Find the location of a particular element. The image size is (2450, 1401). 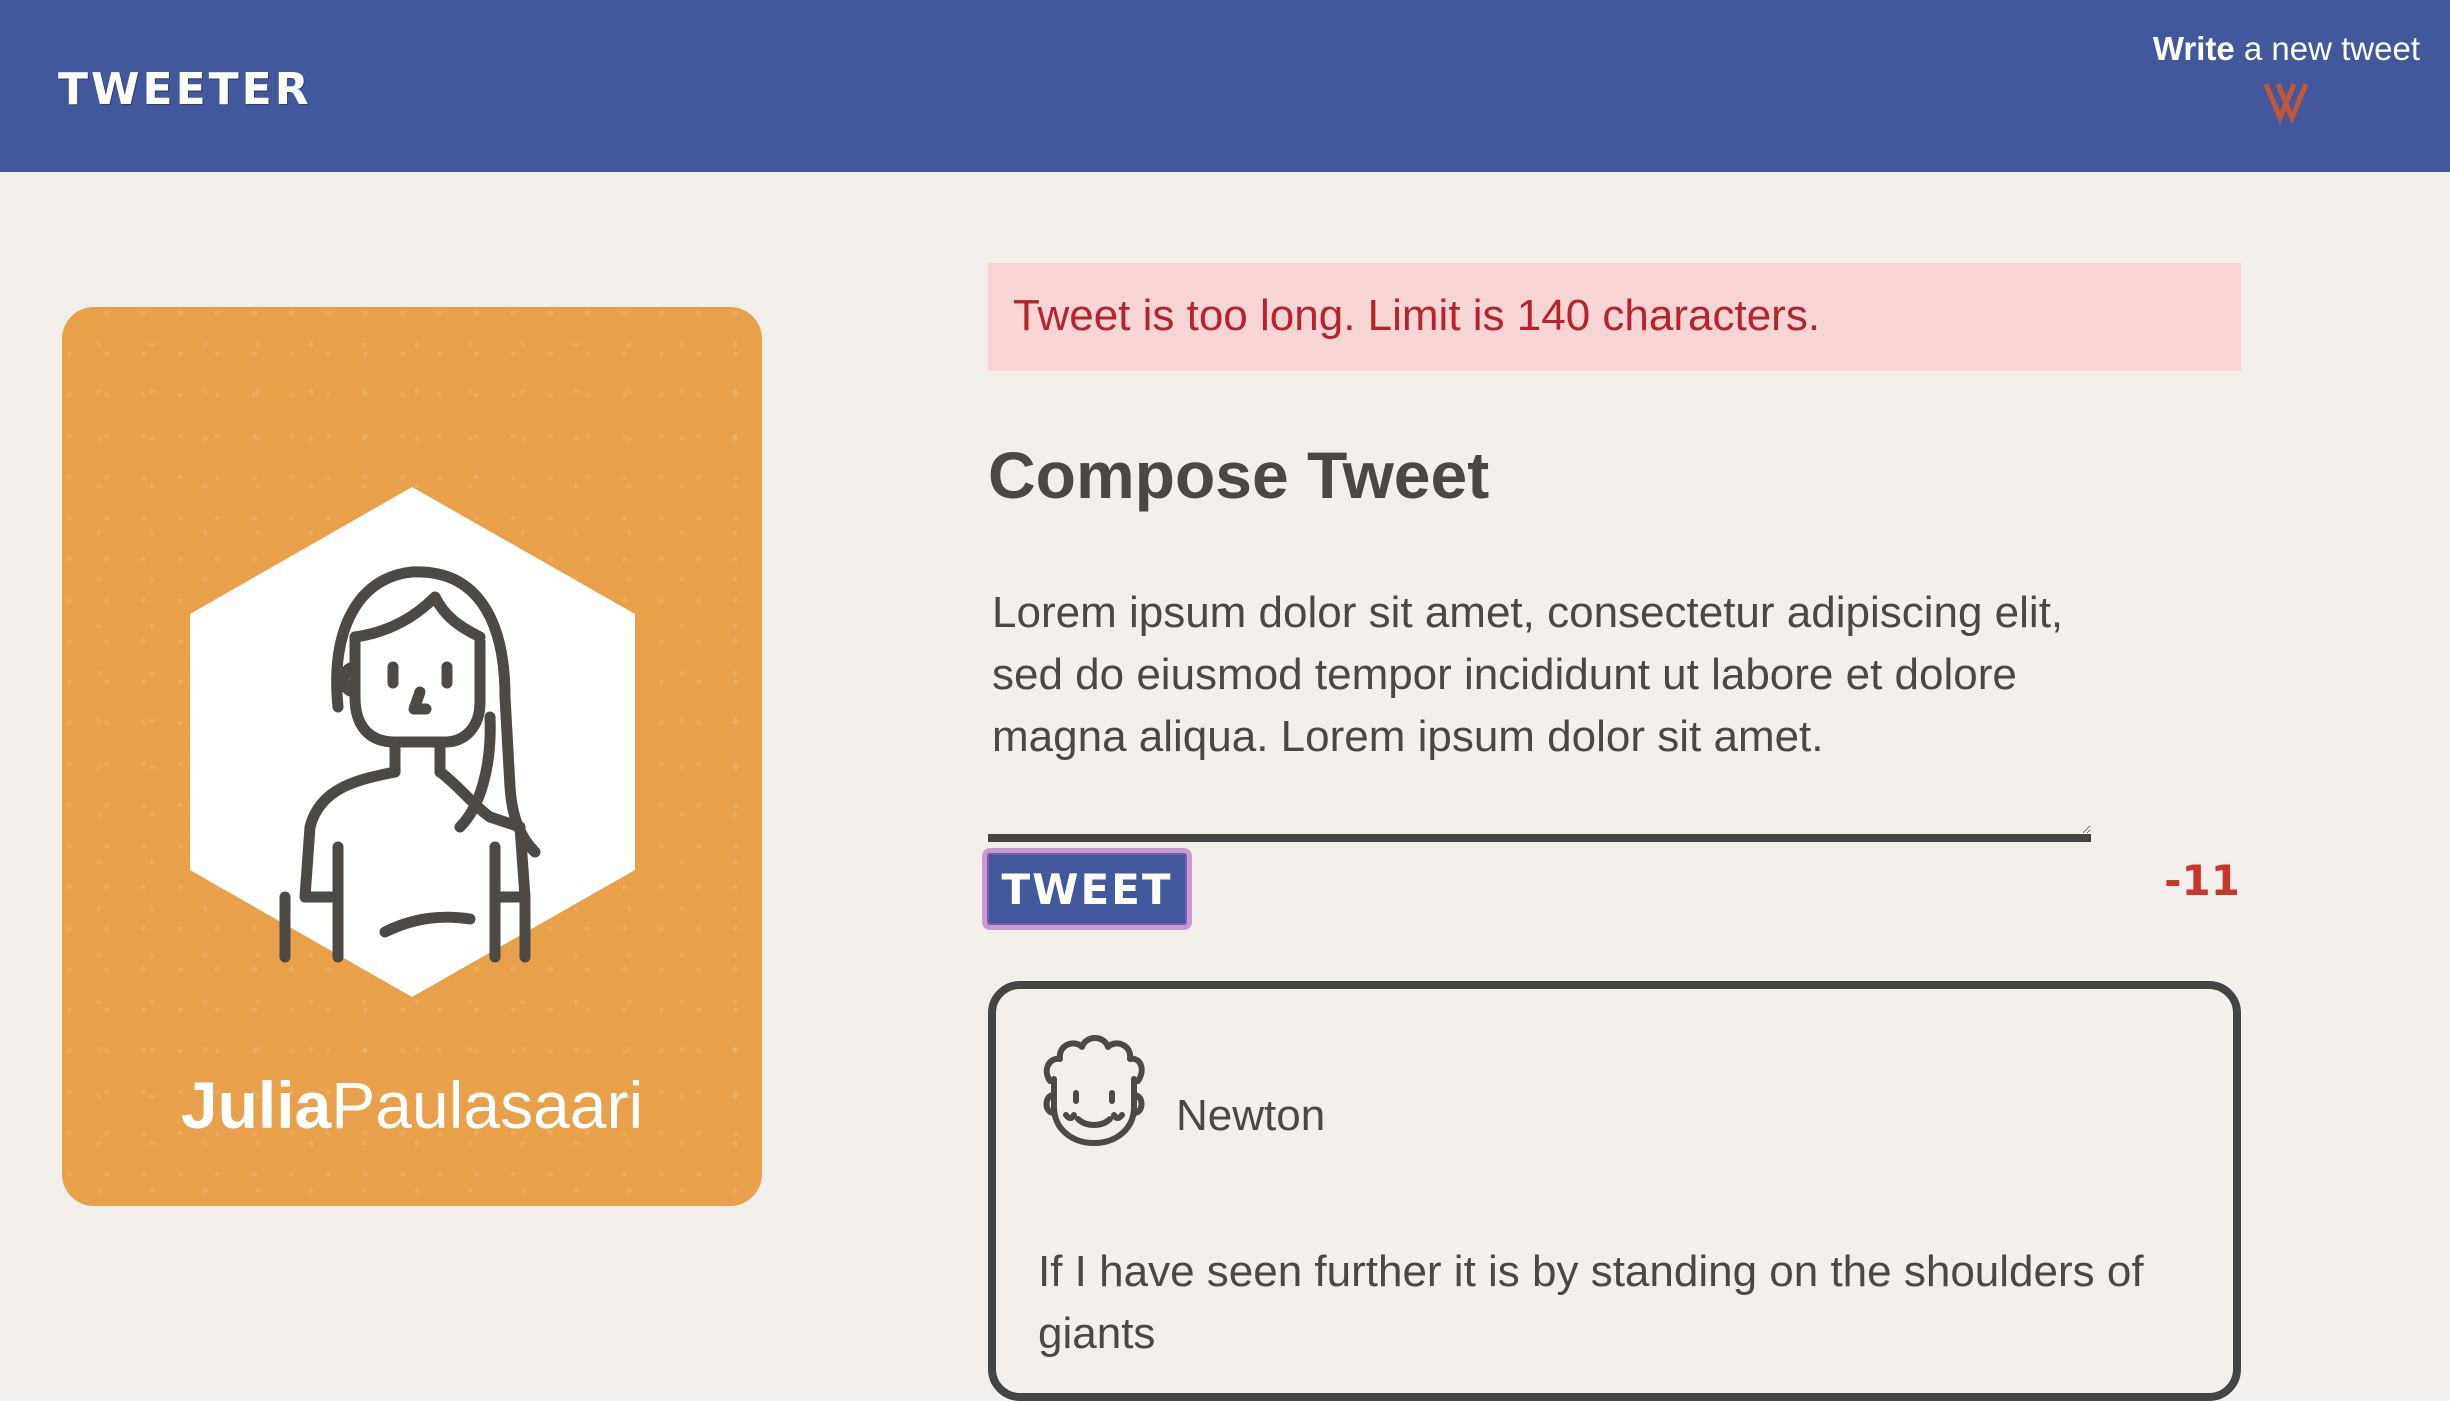

write-new-tweet-label: Write a new tweet is located at coordinates (2286, 49).